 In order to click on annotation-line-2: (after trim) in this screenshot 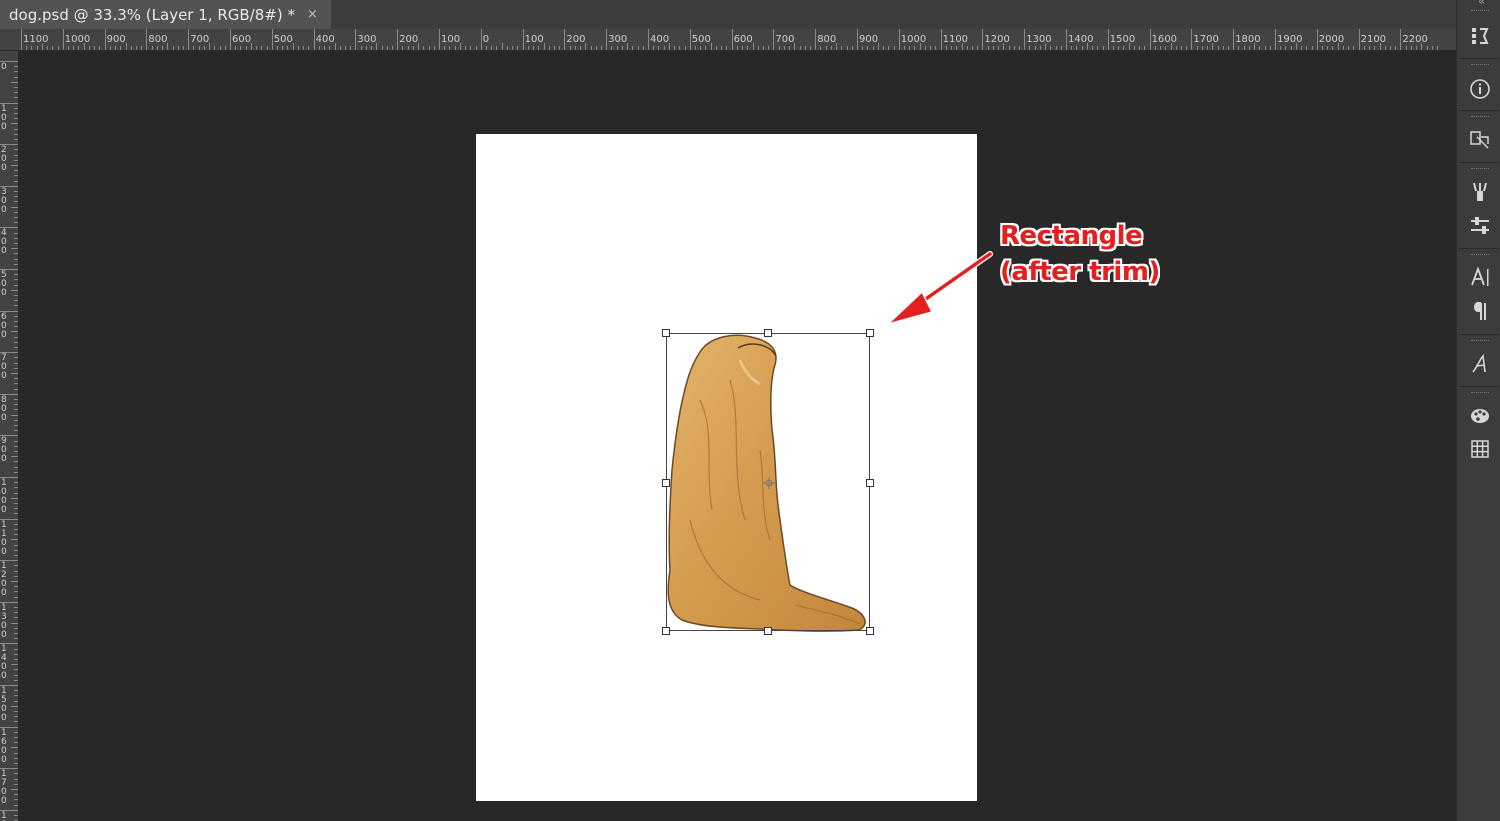, I will do `click(1080, 272)`.